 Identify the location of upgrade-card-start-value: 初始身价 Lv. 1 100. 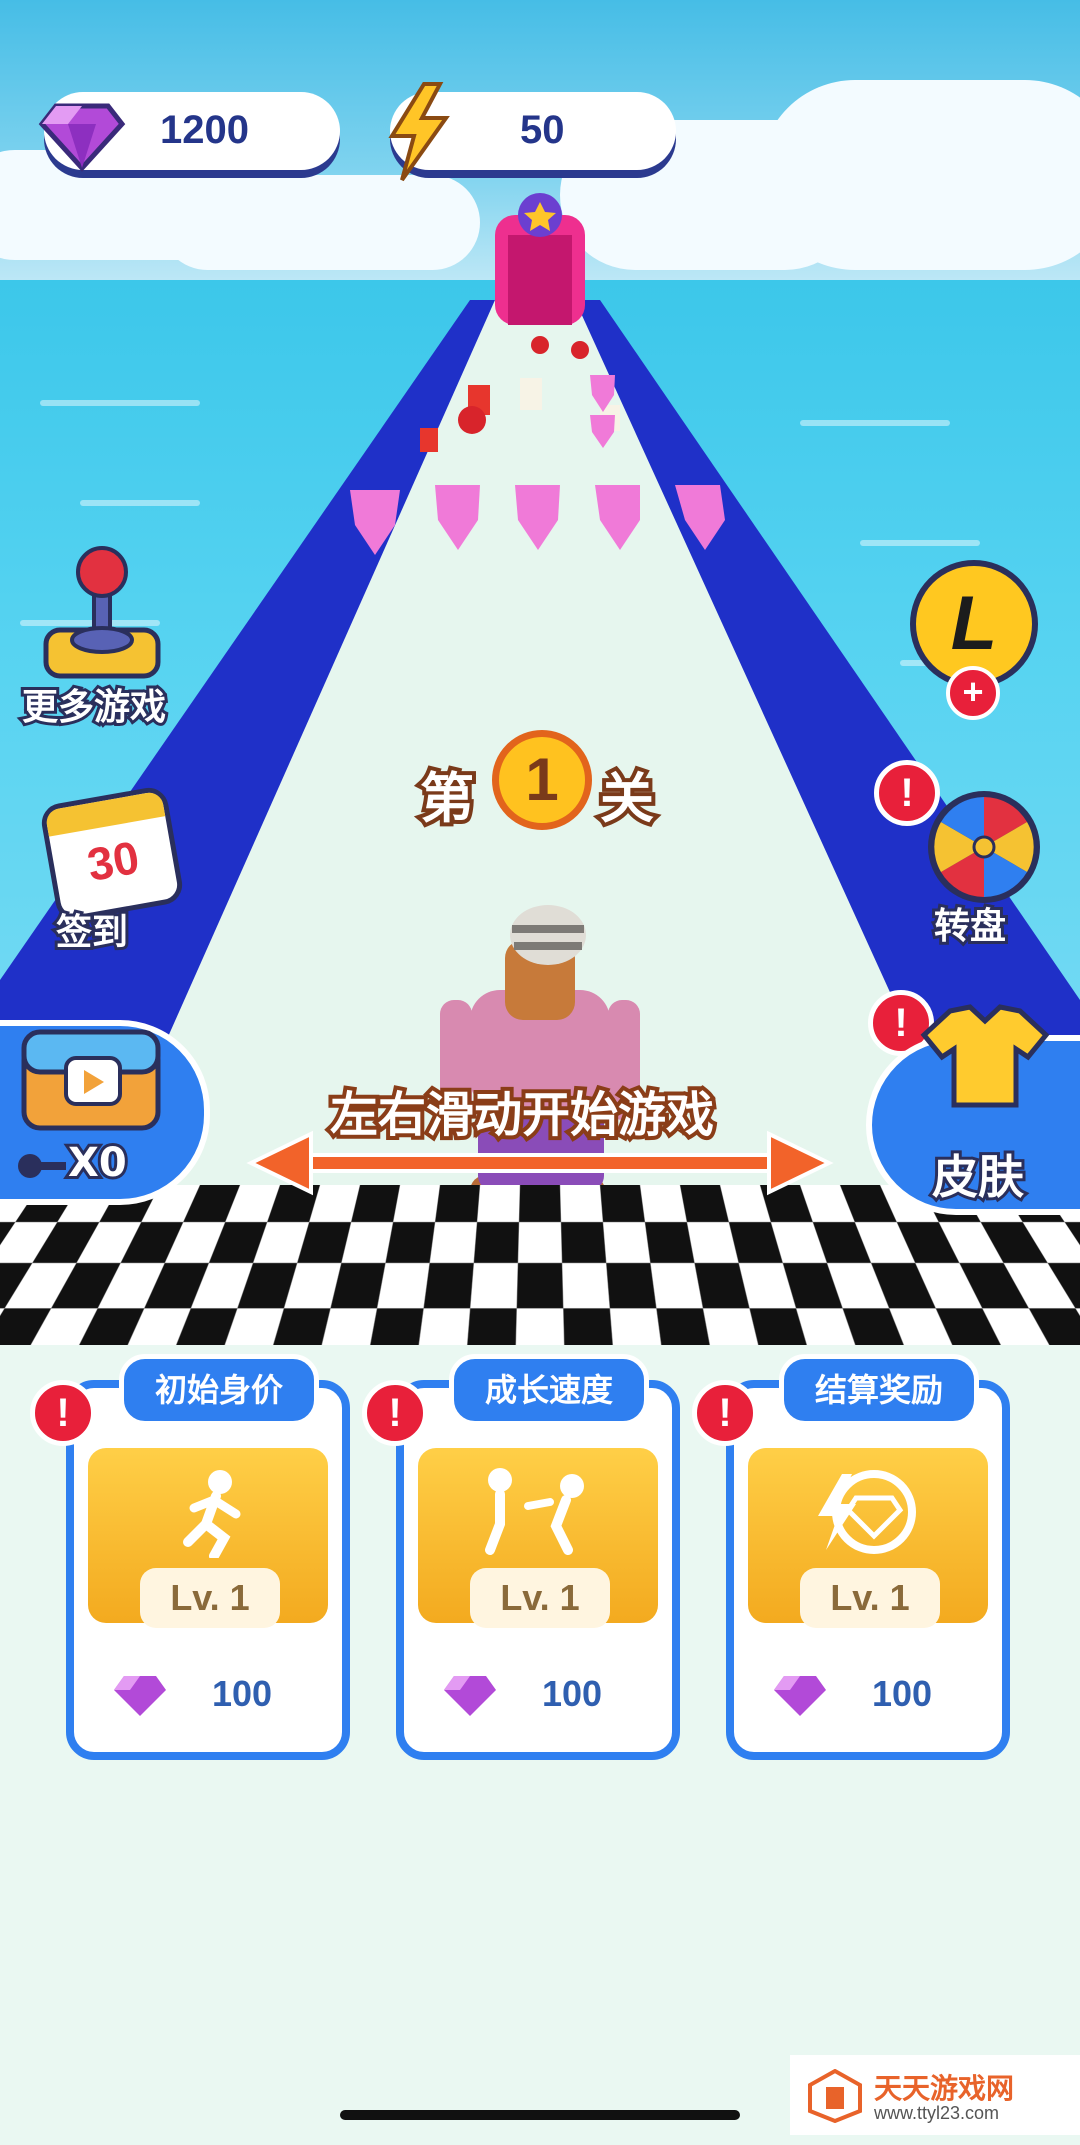
(208, 1557).